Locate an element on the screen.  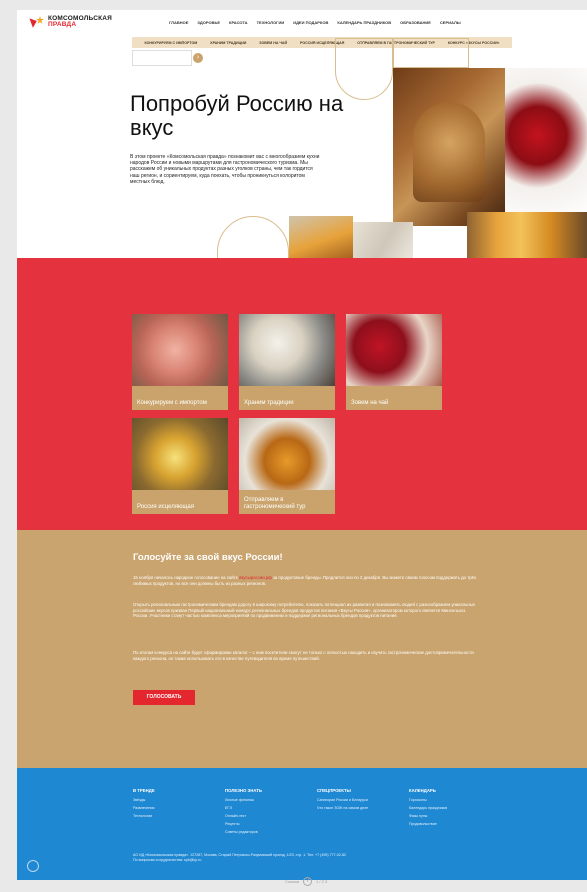
footer-link: Технологии is located at coordinates (144, 816).